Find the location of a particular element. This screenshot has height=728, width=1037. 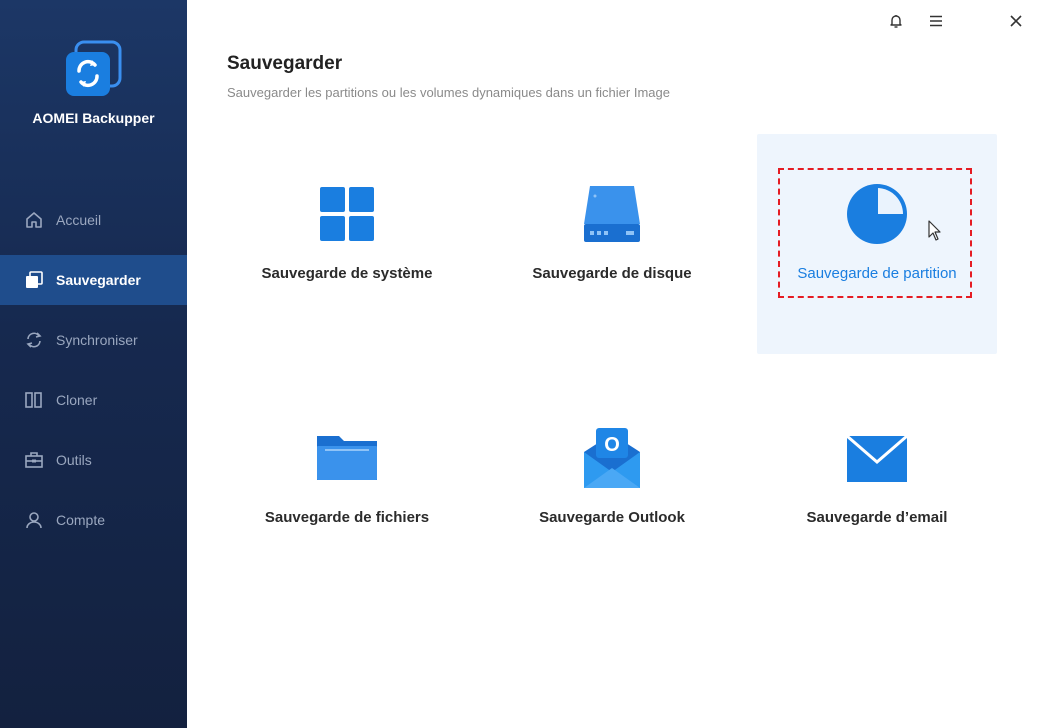

sidebar-item-synchroniser: Synchroniser is located at coordinates (93, 340).